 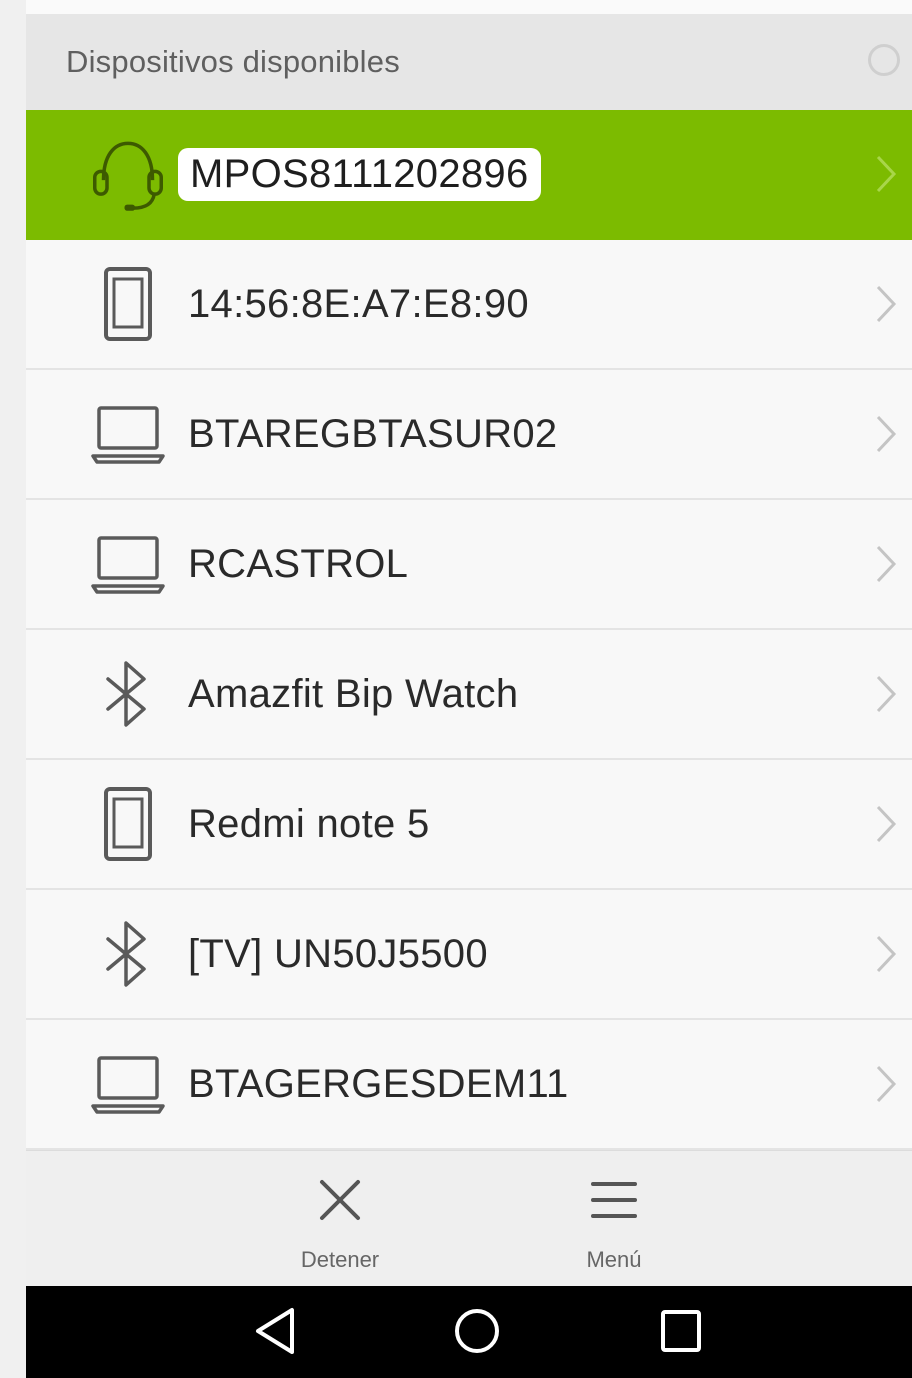 I want to click on device-name: MPOS8111202896, so click(x=359, y=174).